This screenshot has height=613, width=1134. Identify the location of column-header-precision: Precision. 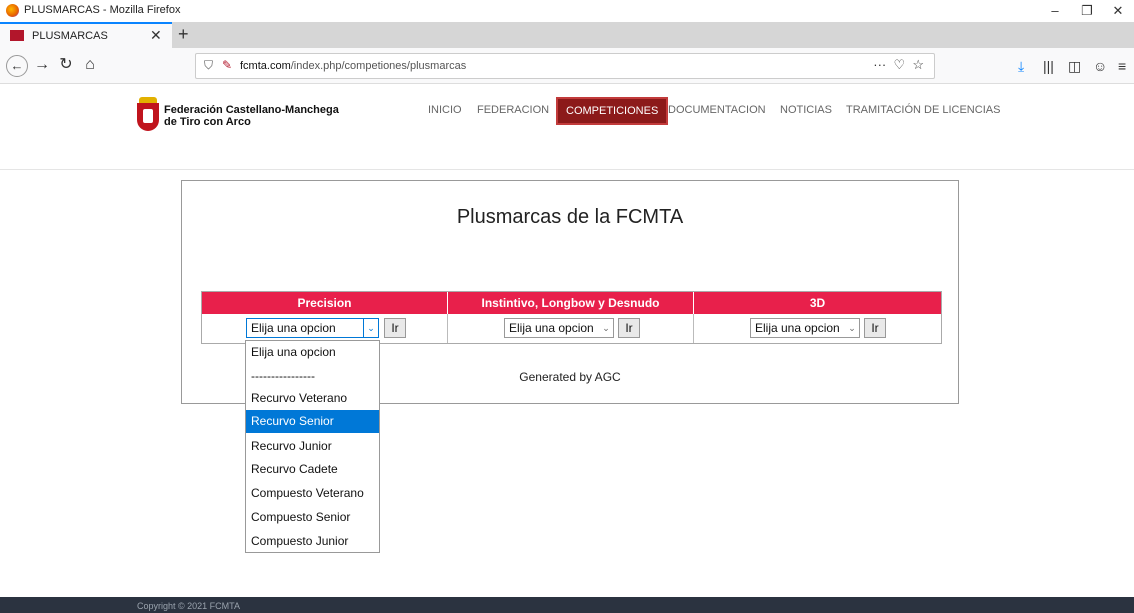
(325, 303).